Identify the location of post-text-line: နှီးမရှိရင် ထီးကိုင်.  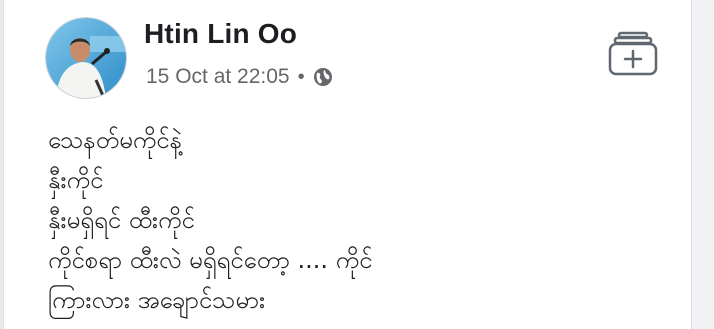
(121, 220).